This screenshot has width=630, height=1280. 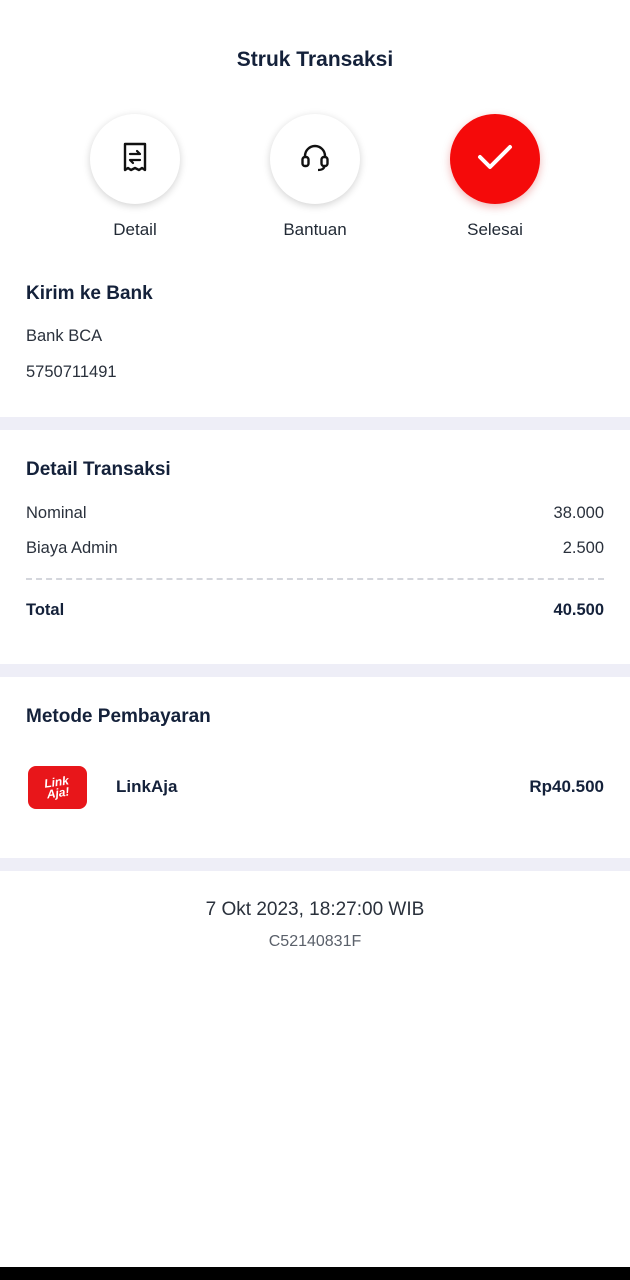 I want to click on total-label: Total, so click(x=45, y=610).